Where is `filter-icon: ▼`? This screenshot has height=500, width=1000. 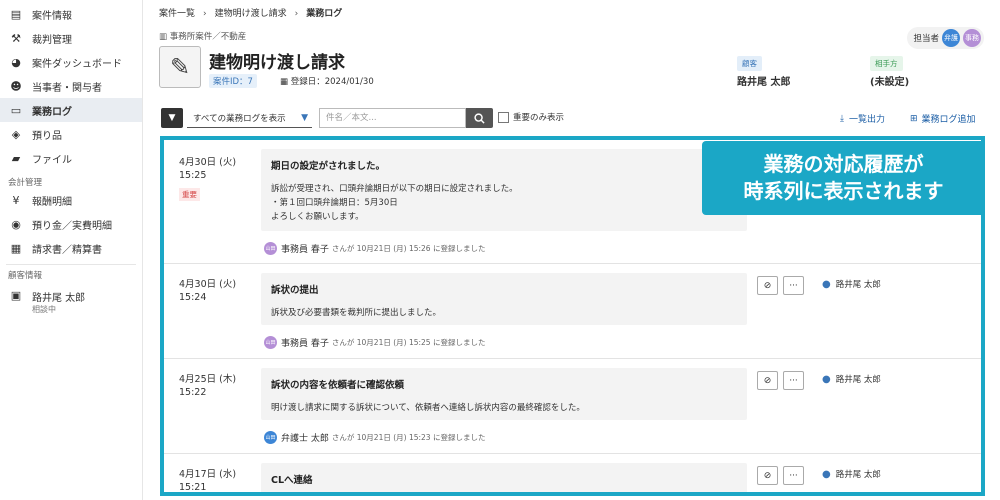 filter-icon: ▼ is located at coordinates (172, 118).